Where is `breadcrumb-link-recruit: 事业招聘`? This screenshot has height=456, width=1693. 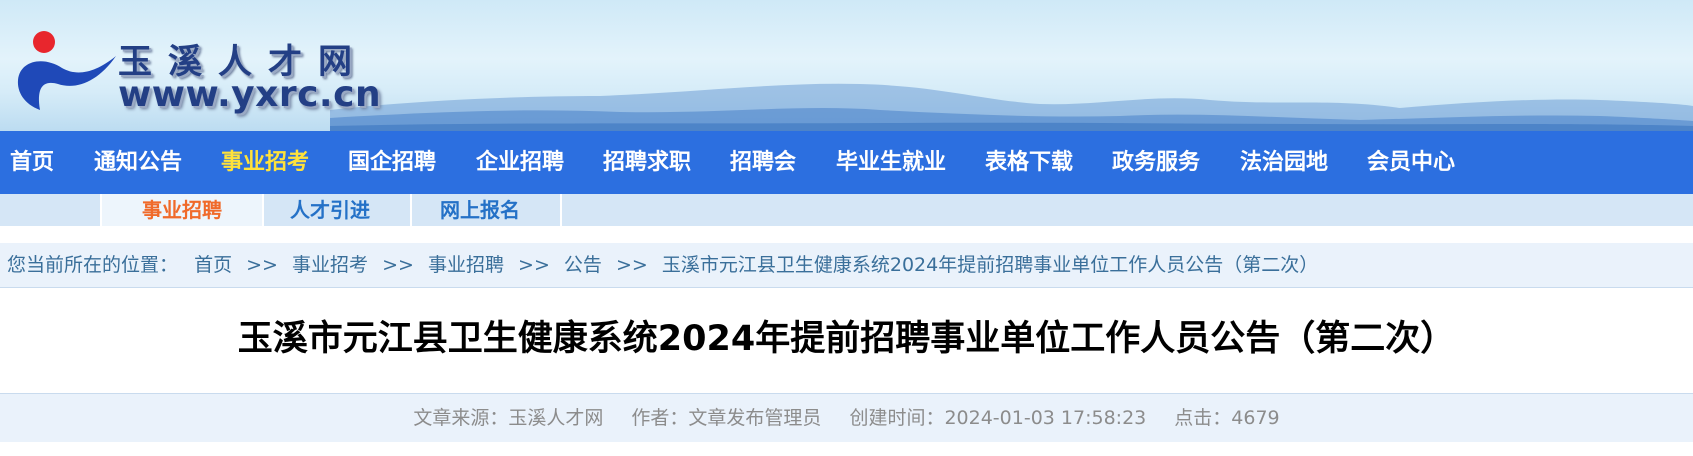
breadcrumb-link-recruit: 事业招聘 is located at coordinates (466, 265).